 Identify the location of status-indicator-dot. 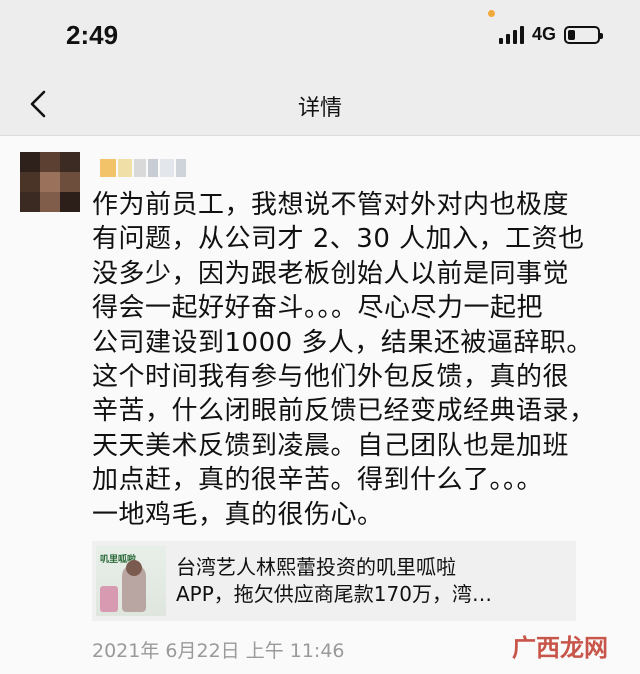
(491, 13).